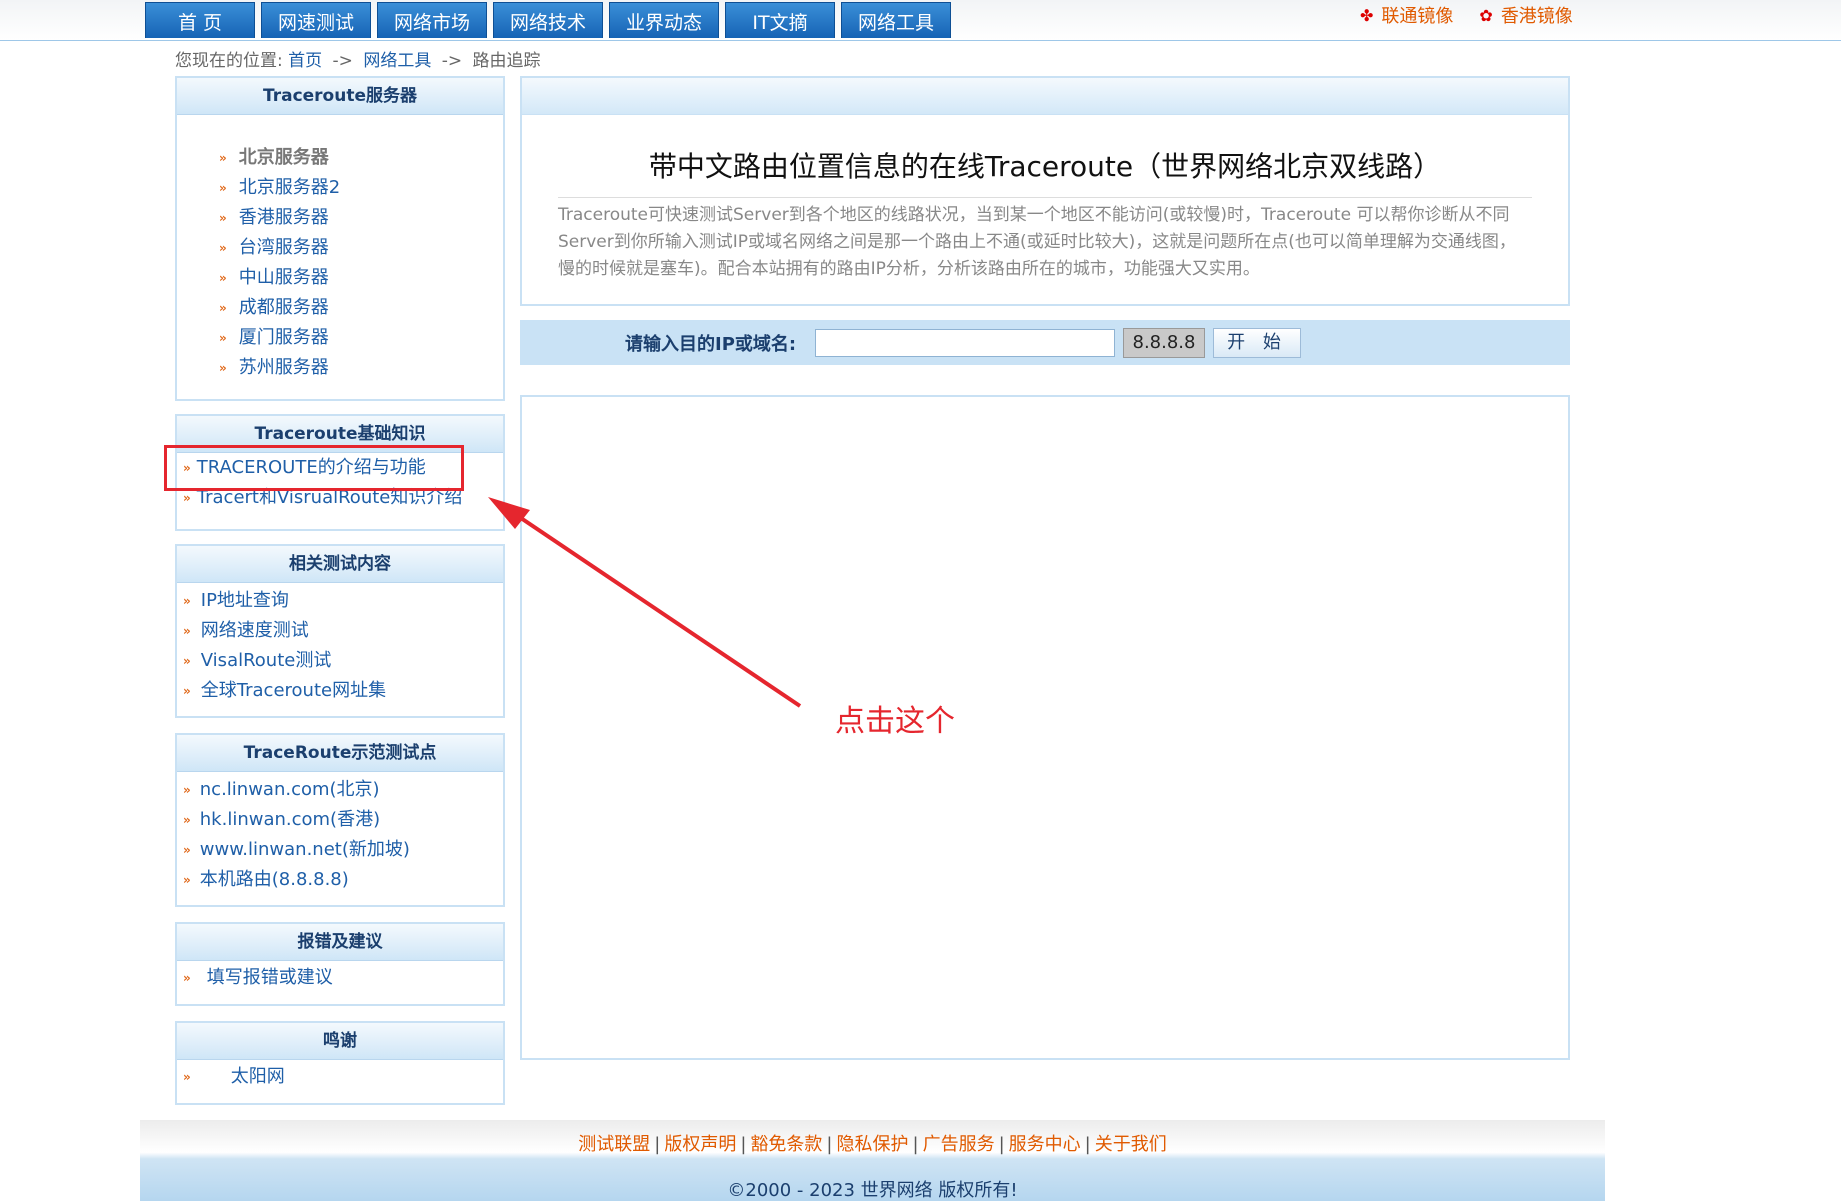 This screenshot has height=1202, width=1841. I want to click on annotation-label: 点击这个, so click(895, 721).